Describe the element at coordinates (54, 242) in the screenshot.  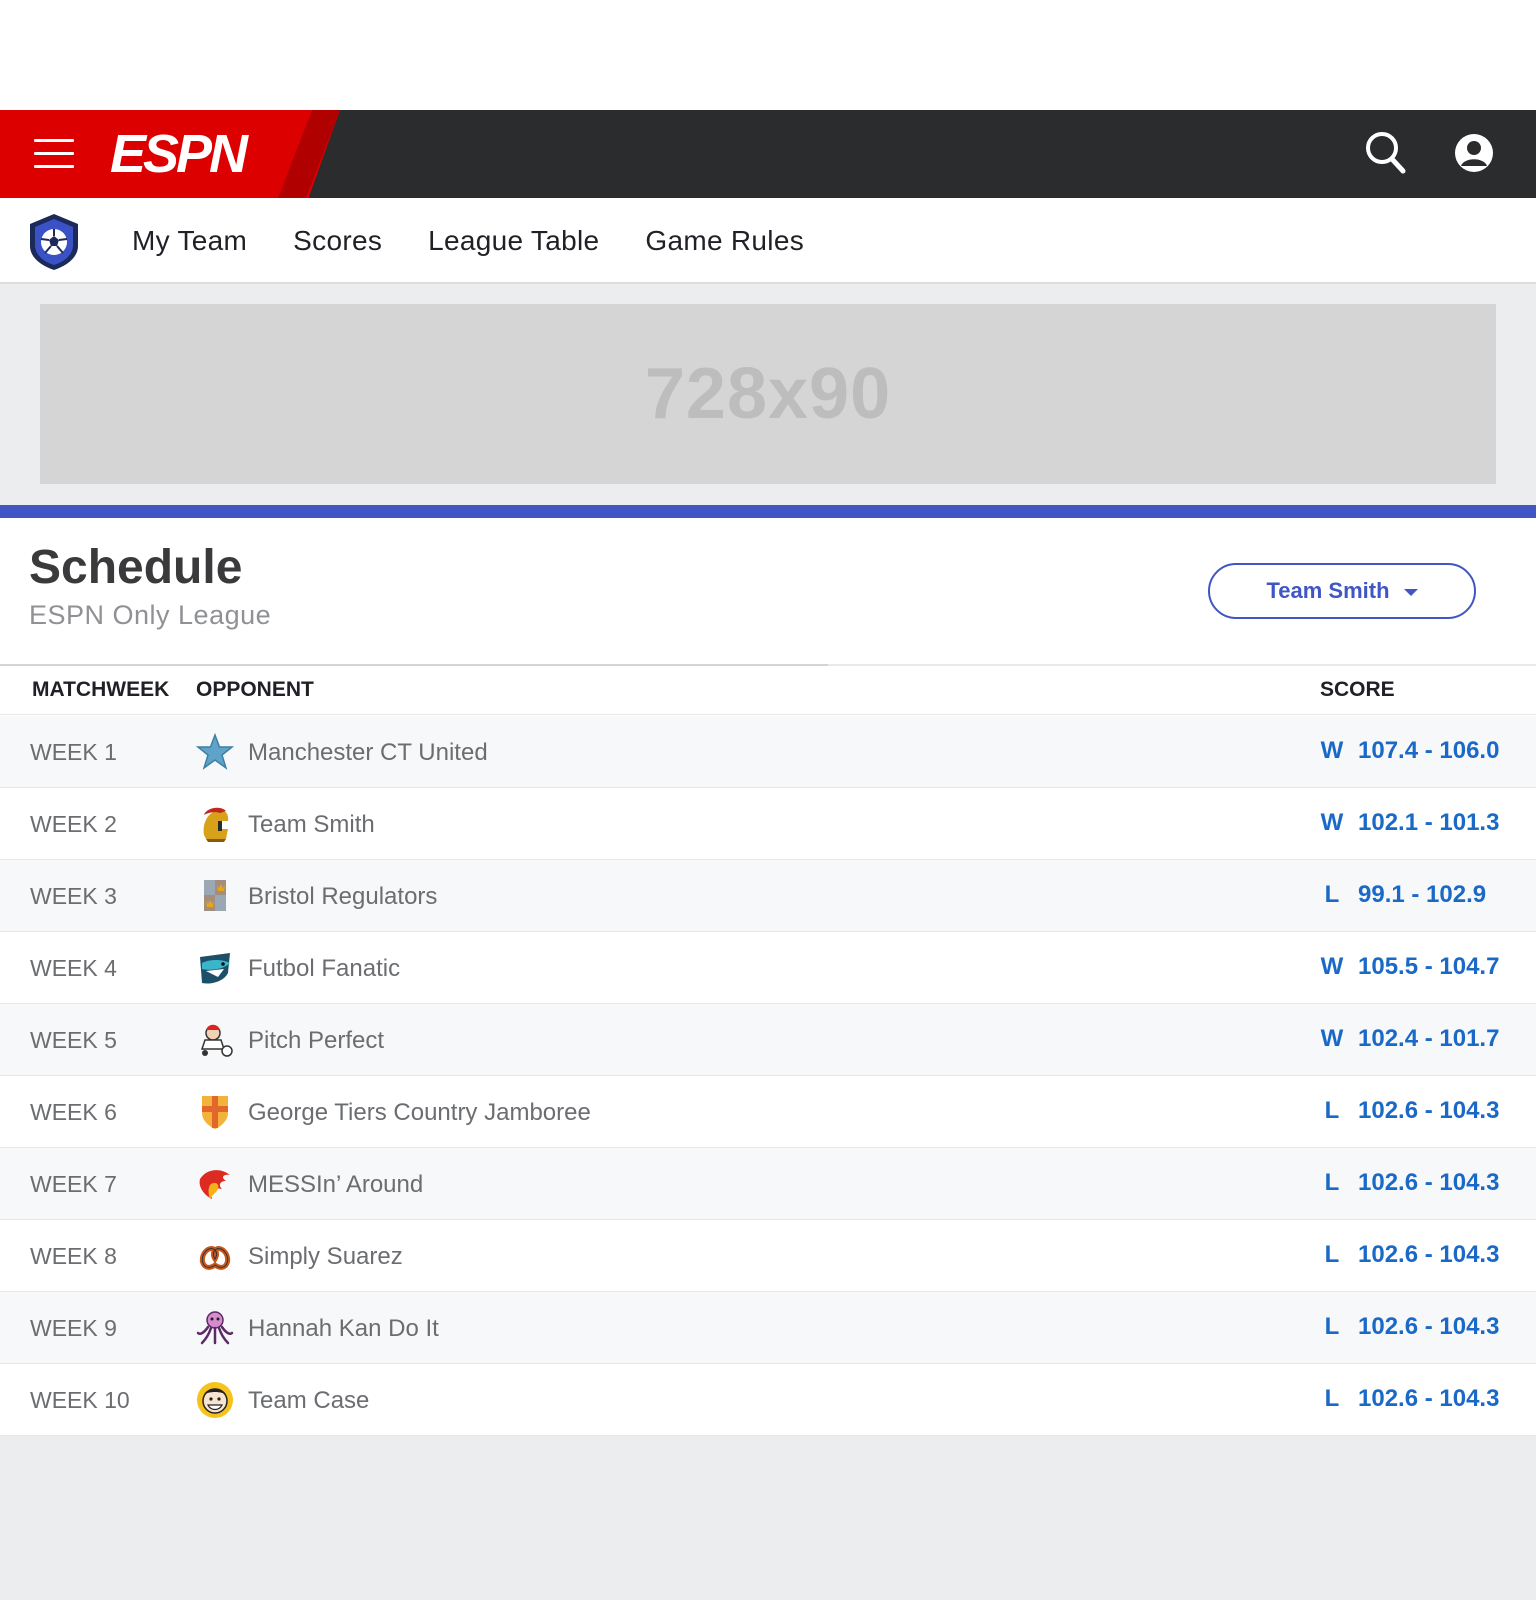
I see `soccer-league-badge-icon` at that location.